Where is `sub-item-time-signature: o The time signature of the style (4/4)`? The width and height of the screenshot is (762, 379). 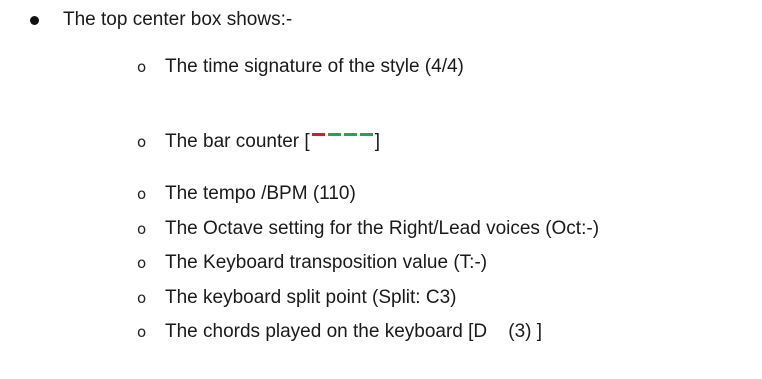 sub-item-time-signature: o The time signature of the style (4/4) is located at coordinates (300, 67).